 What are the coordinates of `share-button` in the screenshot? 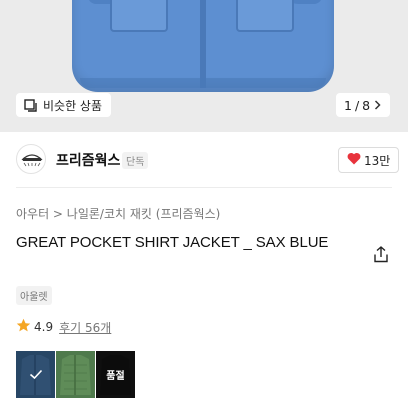 It's located at (382, 255).